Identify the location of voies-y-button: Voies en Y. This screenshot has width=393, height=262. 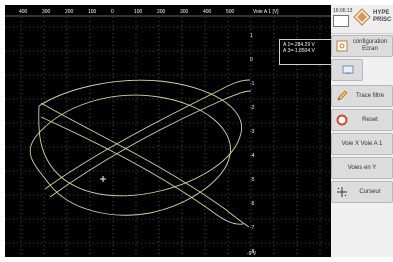
(362, 168).